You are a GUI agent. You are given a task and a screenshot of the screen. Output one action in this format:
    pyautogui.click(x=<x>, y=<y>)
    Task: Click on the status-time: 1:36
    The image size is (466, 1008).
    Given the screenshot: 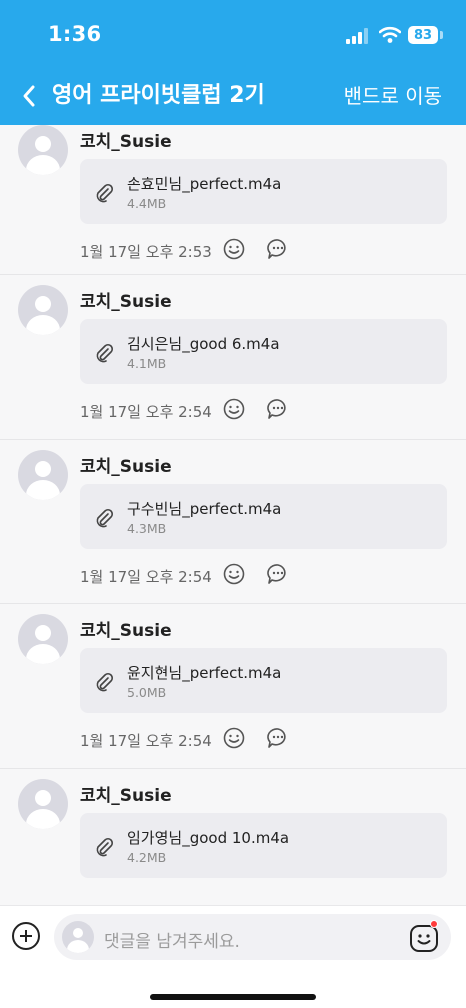 What is the action you would take?
    pyautogui.click(x=75, y=34)
    